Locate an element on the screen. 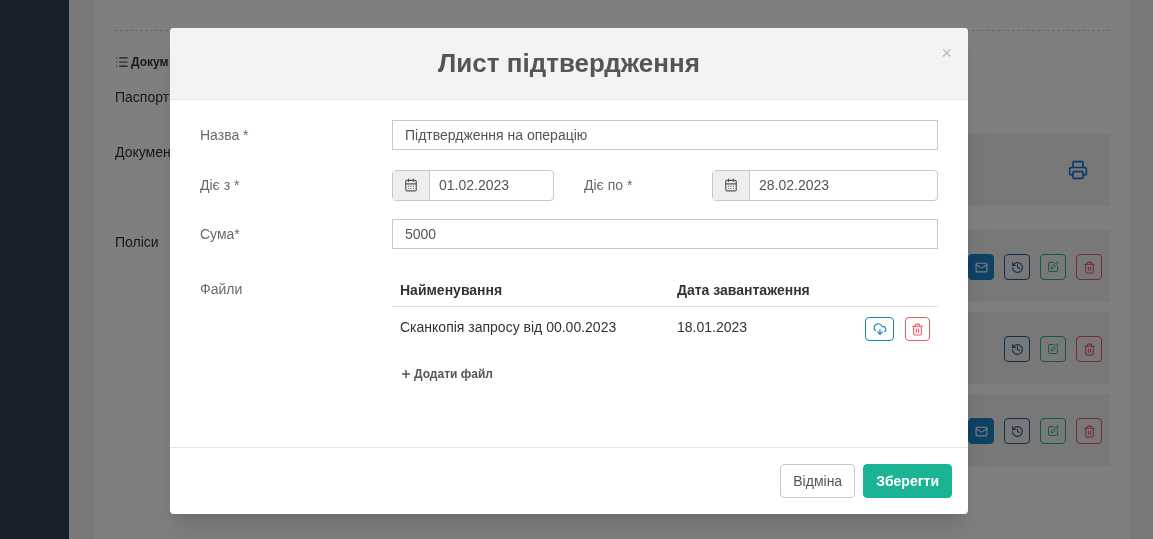  passport-label: Паспорт is located at coordinates (143, 97).